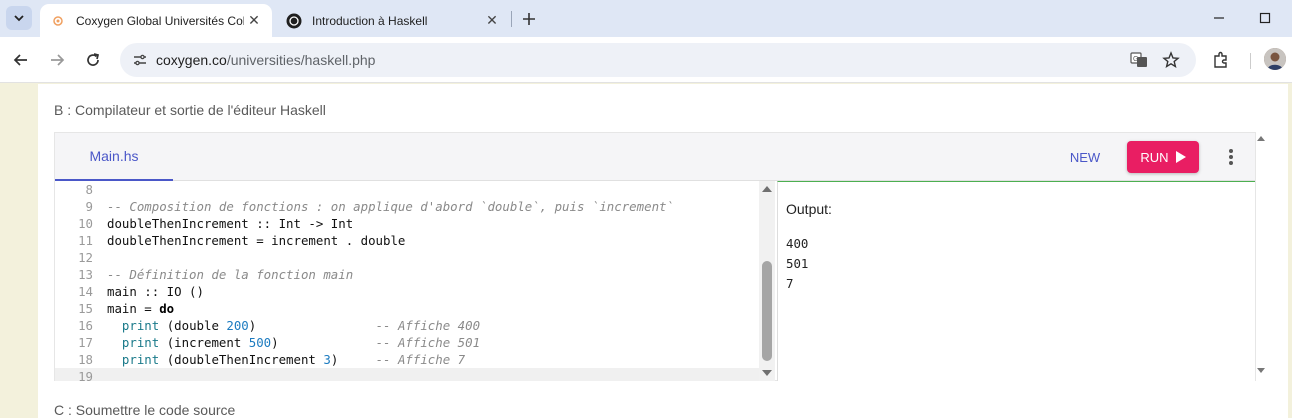 Image resolution: width=1292 pixels, height=418 pixels. What do you see at coordinates (1275, 59) in the screenshot?
I see `profile-avatar` at bounding box center [1275, 59].